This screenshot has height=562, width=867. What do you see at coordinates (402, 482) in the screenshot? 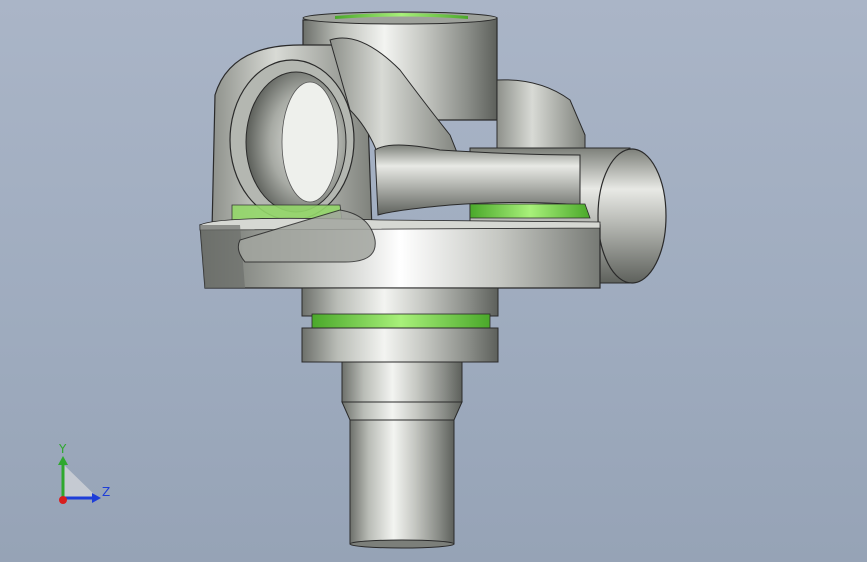
I see `stem-lower` at bounding box center [402, 482].